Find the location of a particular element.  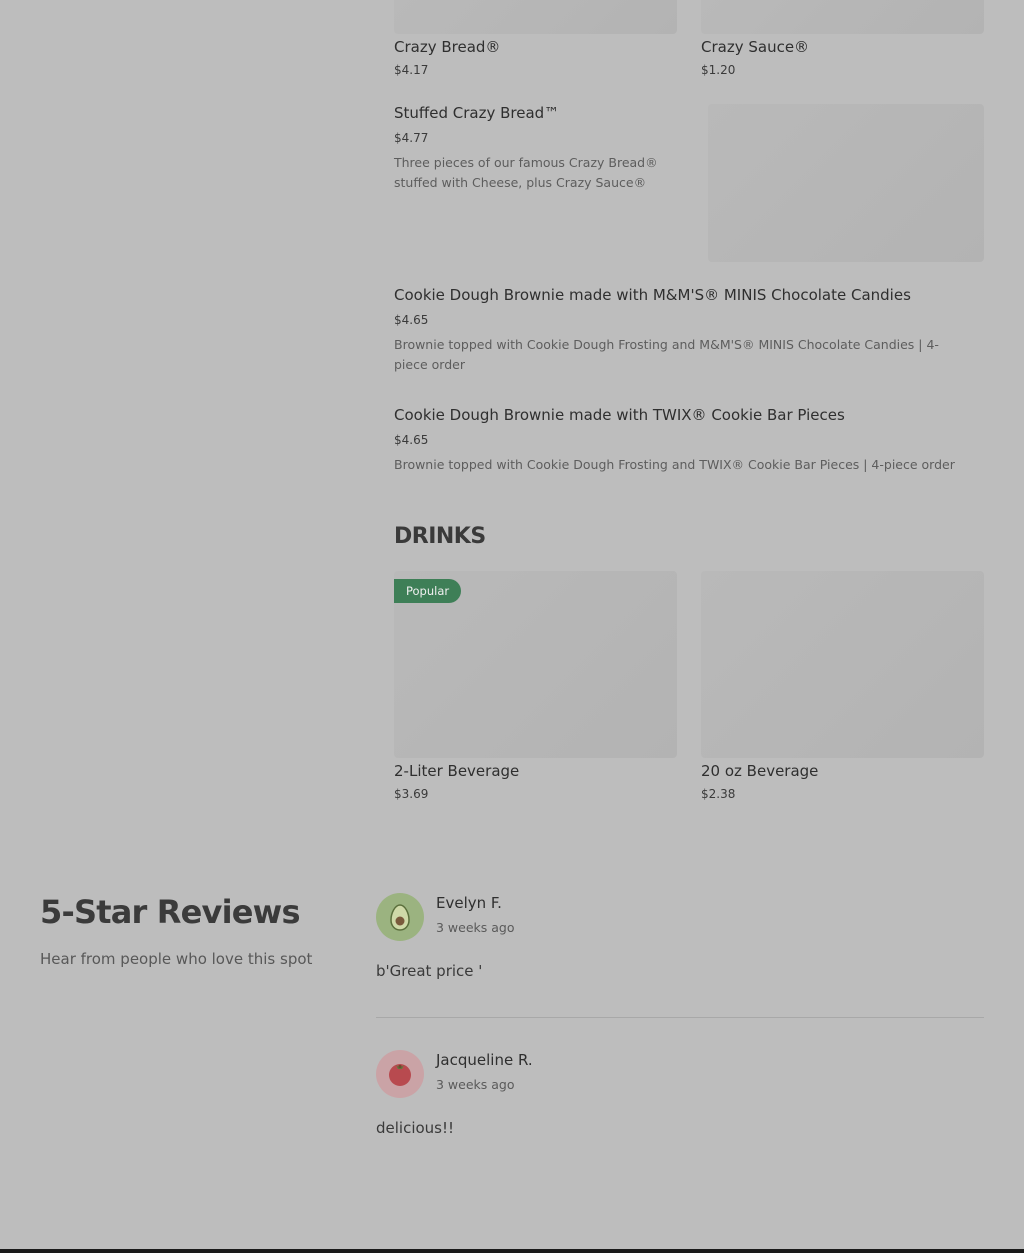

menu-item-description: piece order is located at coordinates (429, 364).